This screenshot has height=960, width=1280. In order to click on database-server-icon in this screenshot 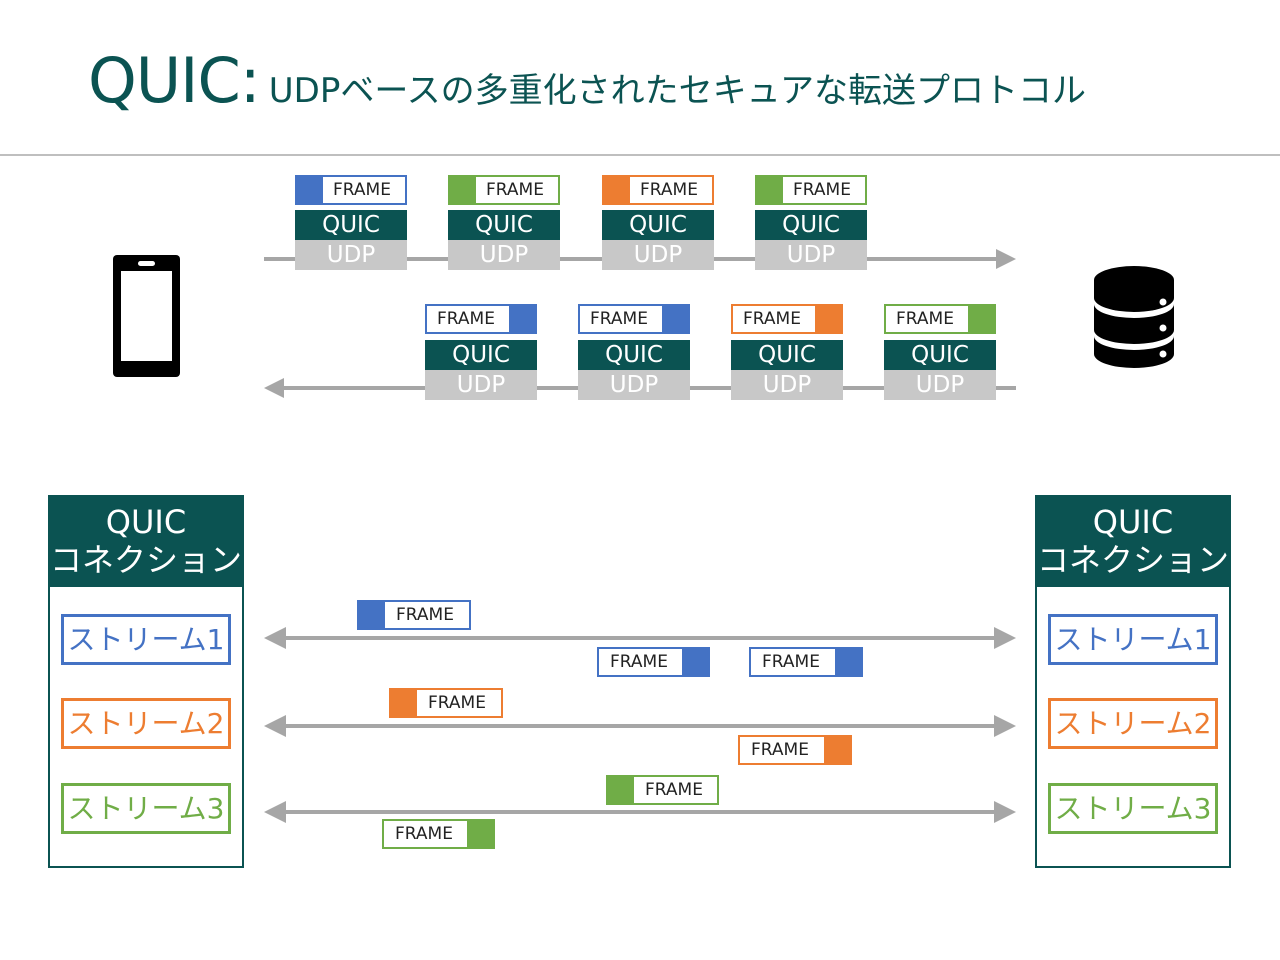, I will do `click(1134, 317)`.